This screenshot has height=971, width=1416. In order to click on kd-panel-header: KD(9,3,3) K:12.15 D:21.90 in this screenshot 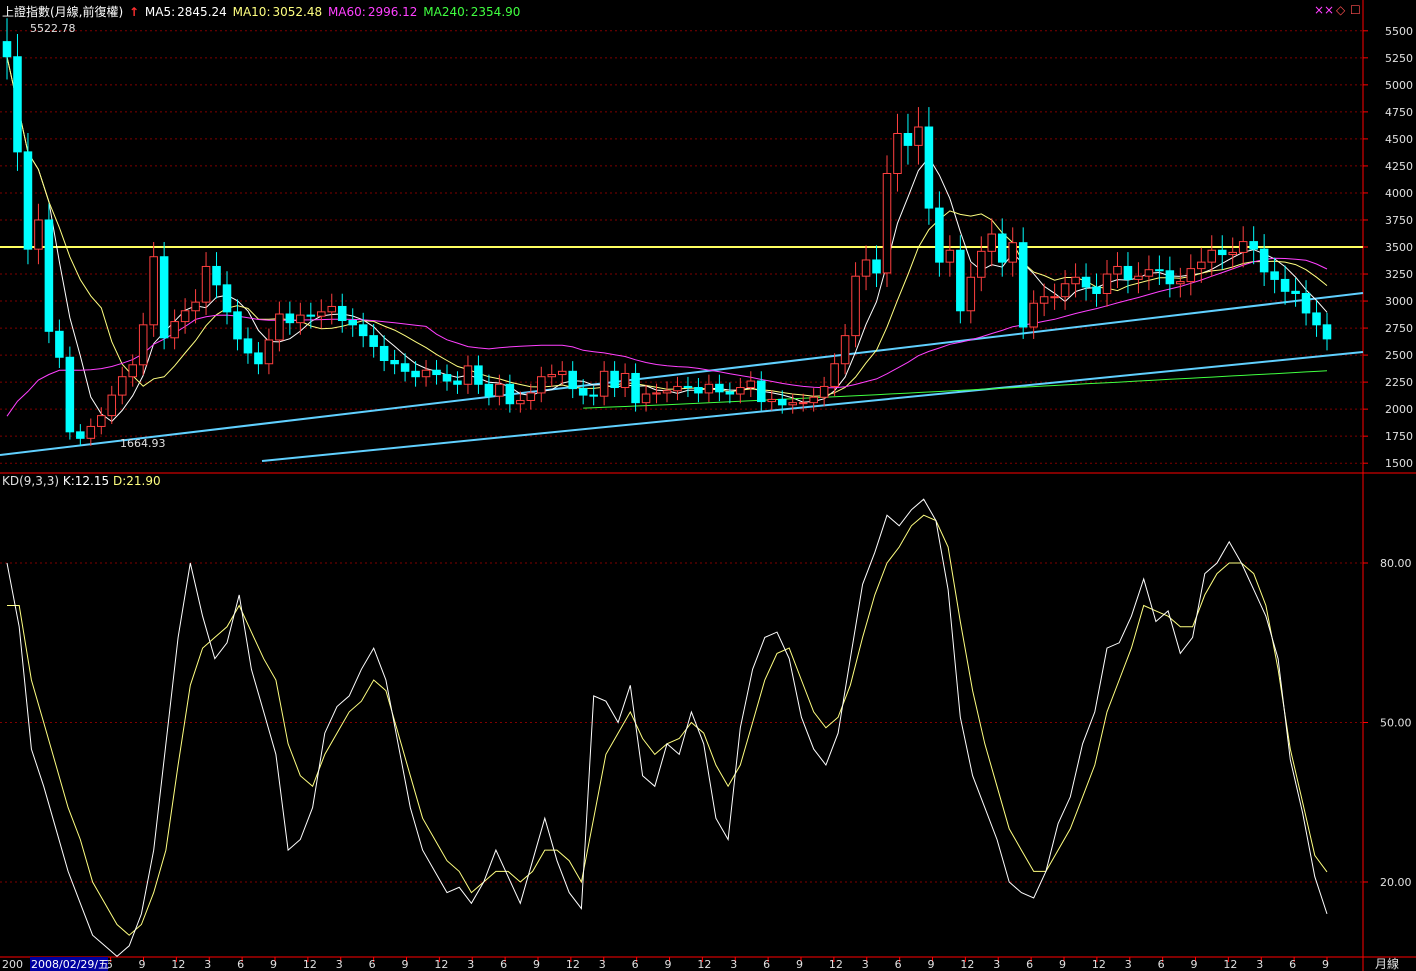, I will do `click(81, 481)`.